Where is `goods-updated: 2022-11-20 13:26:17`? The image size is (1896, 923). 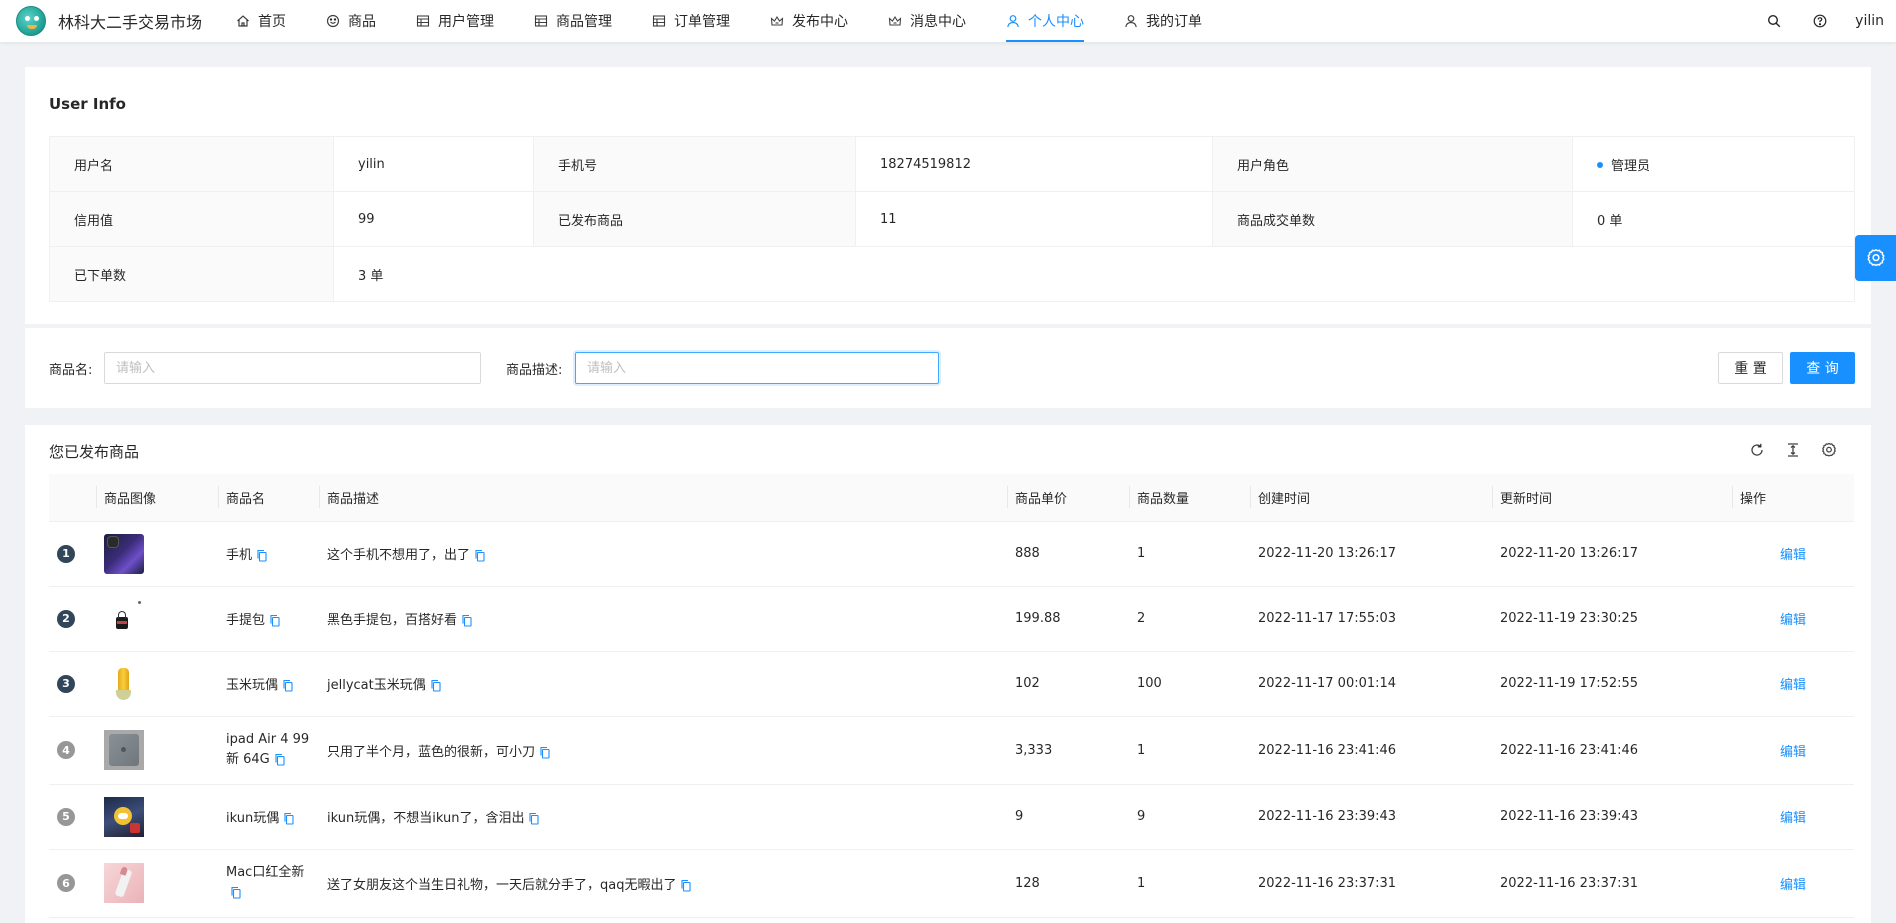
goods-updated: 2022-11-20 13:26:17 is located at coordinates (1612, 554).